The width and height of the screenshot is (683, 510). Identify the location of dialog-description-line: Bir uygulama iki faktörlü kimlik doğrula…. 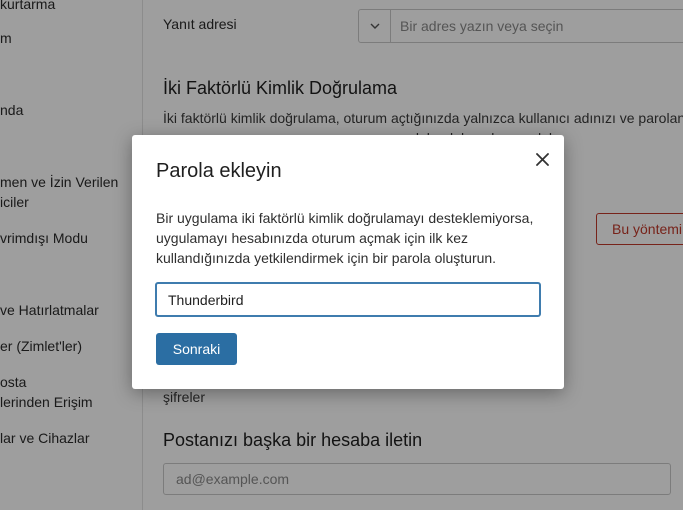
(345, 218).